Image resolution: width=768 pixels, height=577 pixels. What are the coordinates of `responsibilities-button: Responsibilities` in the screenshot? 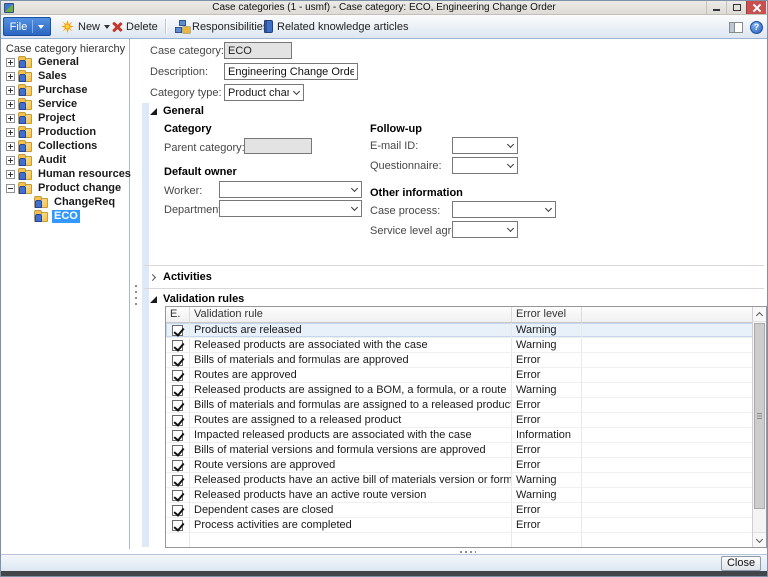 It's located at (221, 26).